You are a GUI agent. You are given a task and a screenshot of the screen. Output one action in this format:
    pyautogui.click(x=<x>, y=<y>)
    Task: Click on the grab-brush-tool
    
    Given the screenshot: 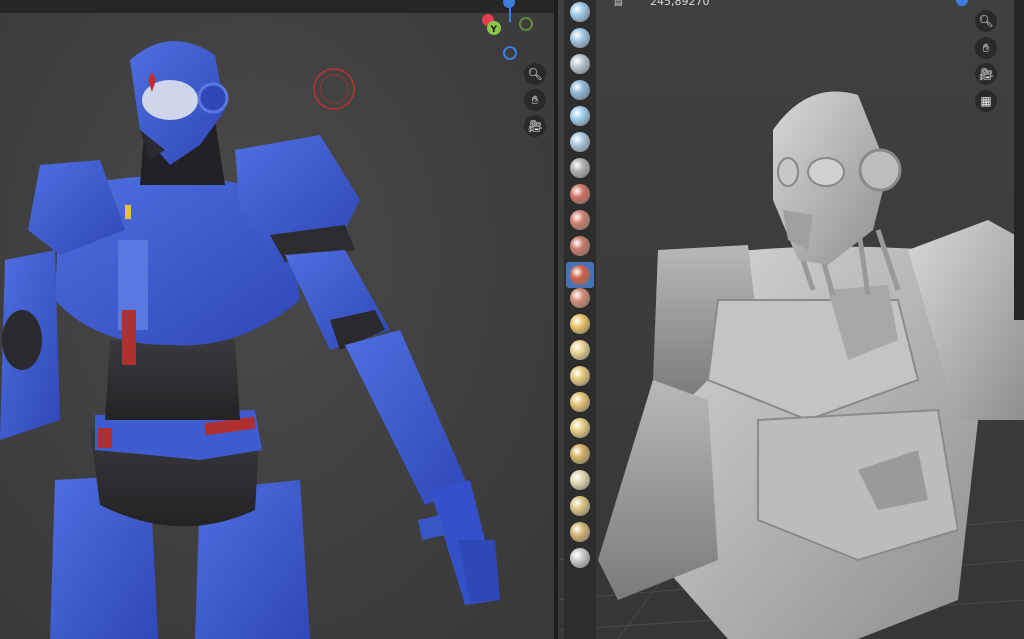 What is the action you would take?
    pyautogui.click(x=580, y=402)
    